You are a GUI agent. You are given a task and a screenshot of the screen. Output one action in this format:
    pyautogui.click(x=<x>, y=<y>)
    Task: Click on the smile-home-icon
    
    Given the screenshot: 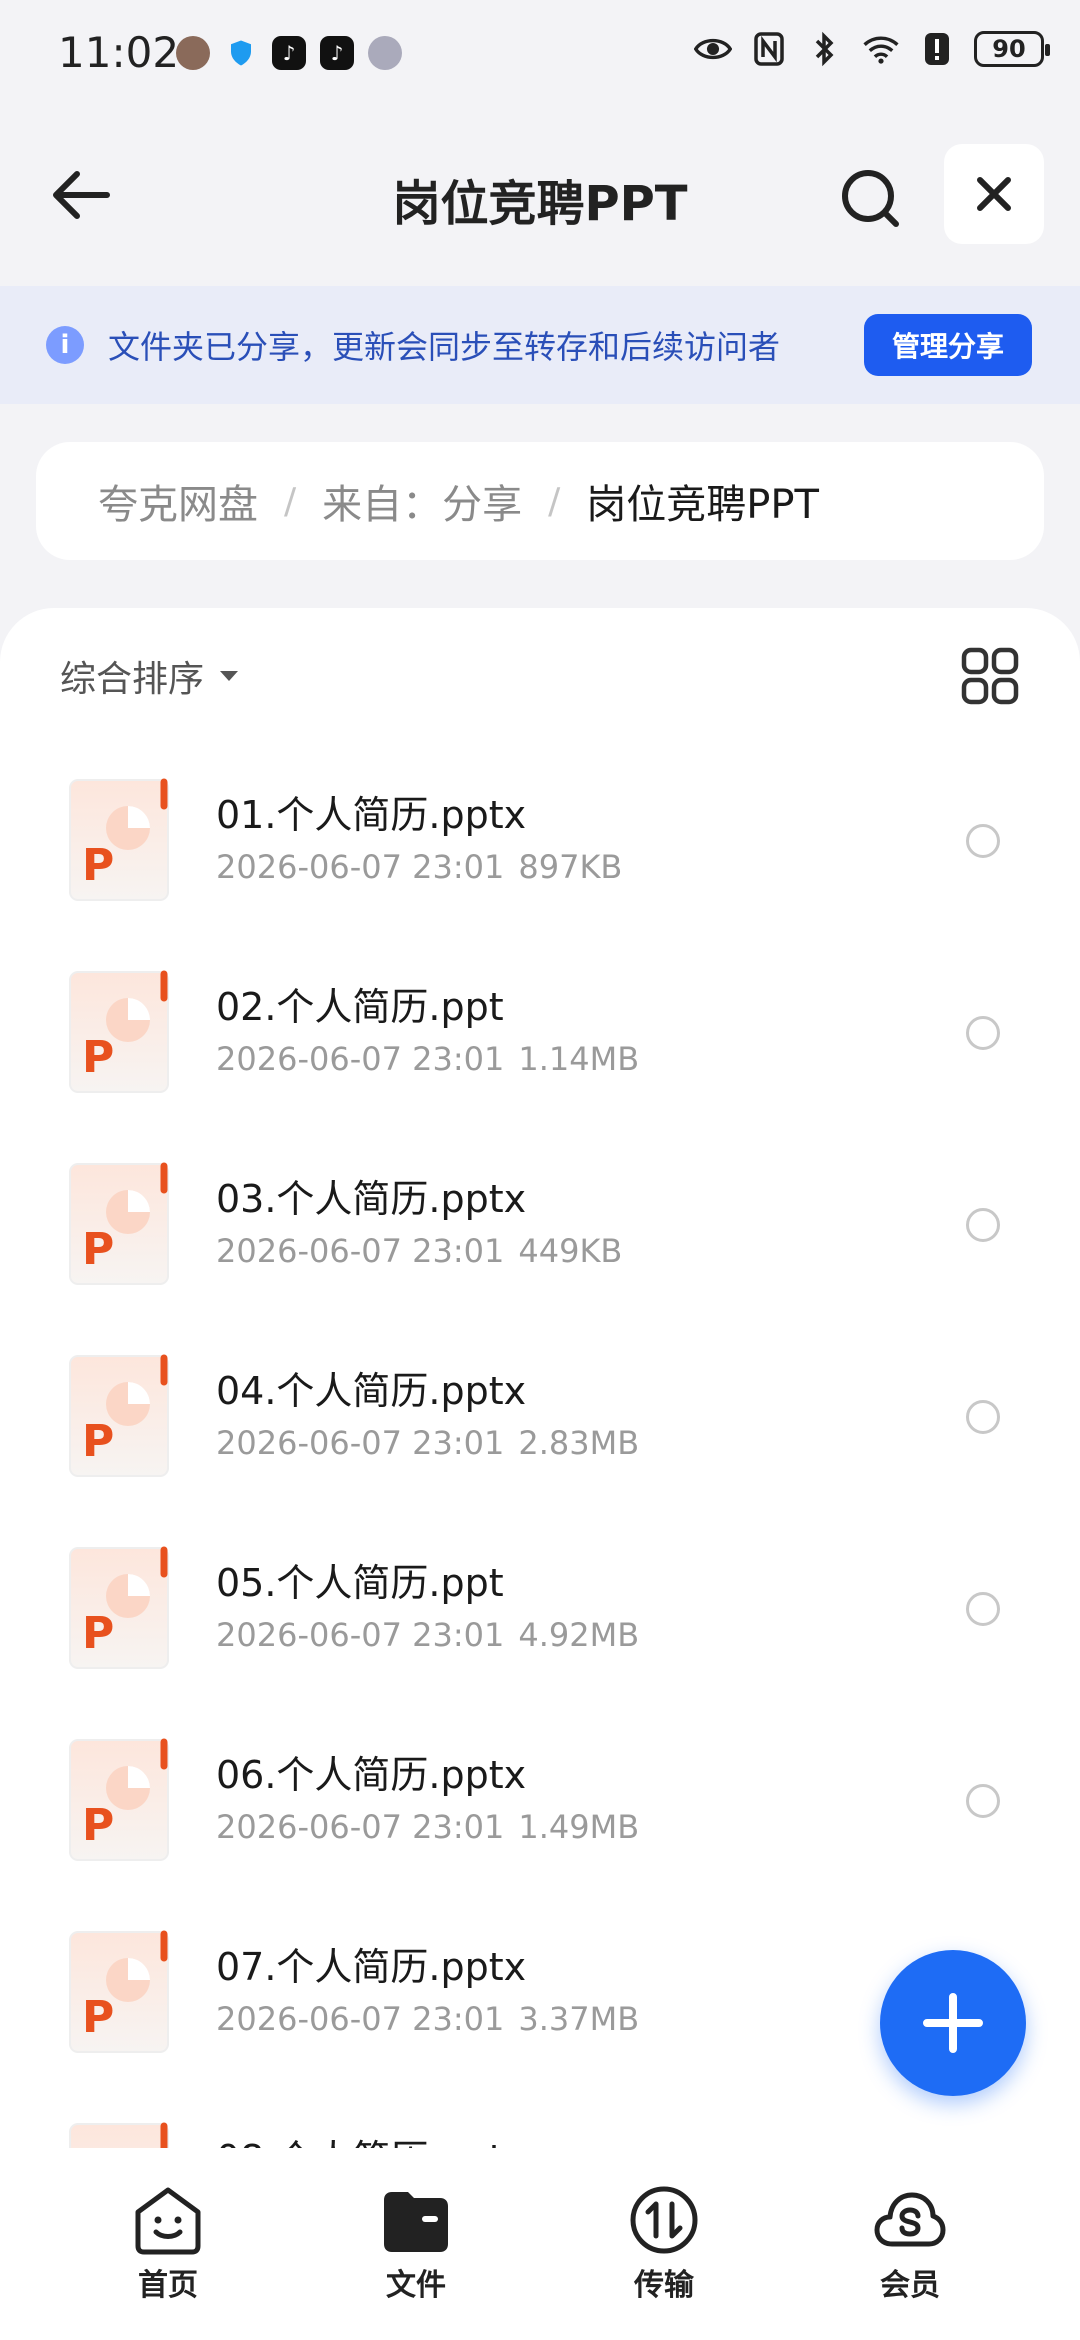 What is the action you would take?
    pyautogui.click(x=168, y=2221)
    